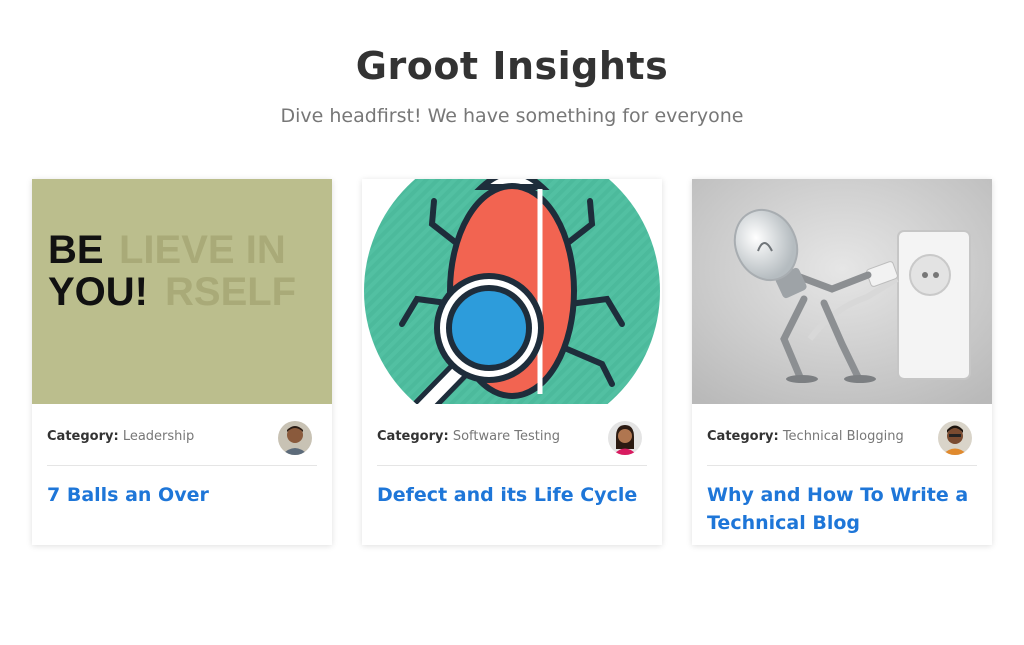 The height and width of the screenshot is (645, 1024). Describe the element at coordinates (76, 250) in the screenshot. I see `svg-text: BE` at that location.